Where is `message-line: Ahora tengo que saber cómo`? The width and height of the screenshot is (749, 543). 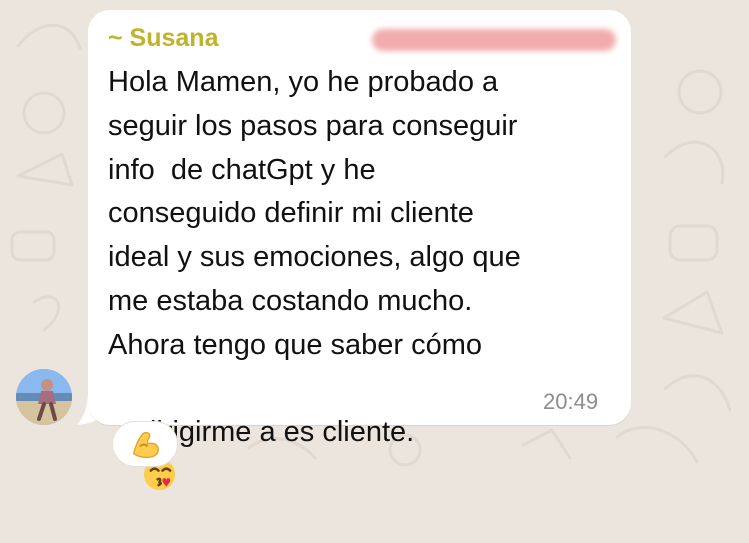 message-line: Ahora tengo que saber cómo is located at coordinates (295, 344).